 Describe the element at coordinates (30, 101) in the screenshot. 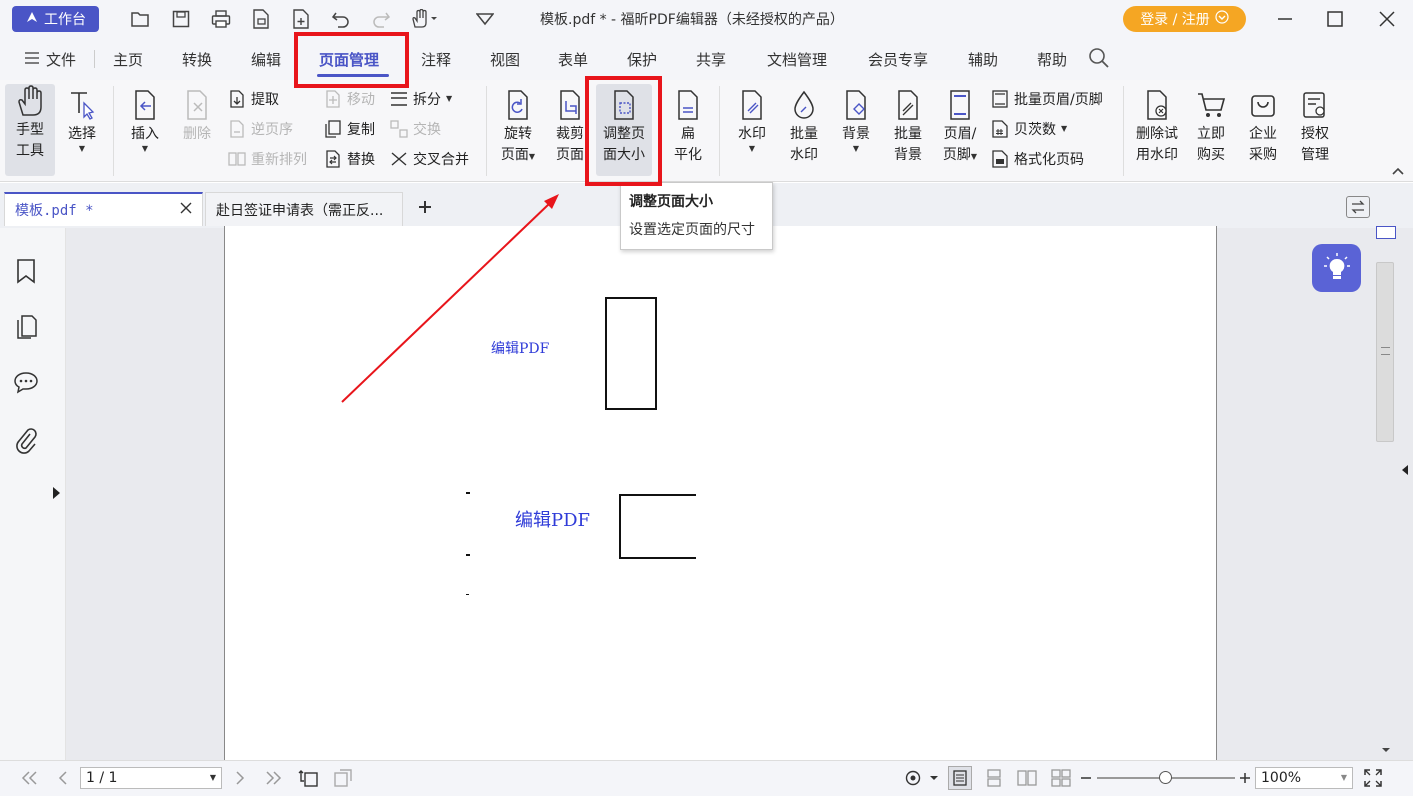

I see `hand-icon` at that location.